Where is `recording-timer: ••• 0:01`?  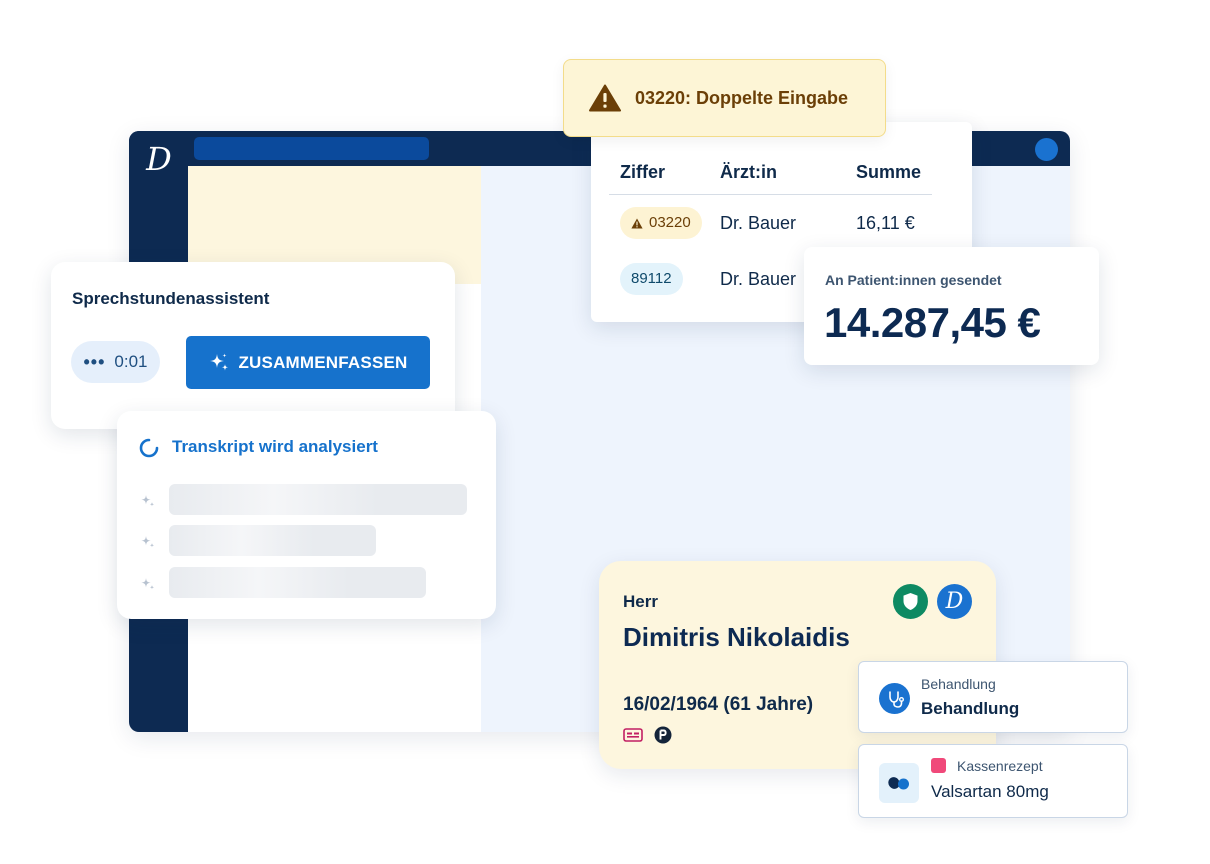
recording-timer: ••• 0:01 is located at coordinates (115, 362).